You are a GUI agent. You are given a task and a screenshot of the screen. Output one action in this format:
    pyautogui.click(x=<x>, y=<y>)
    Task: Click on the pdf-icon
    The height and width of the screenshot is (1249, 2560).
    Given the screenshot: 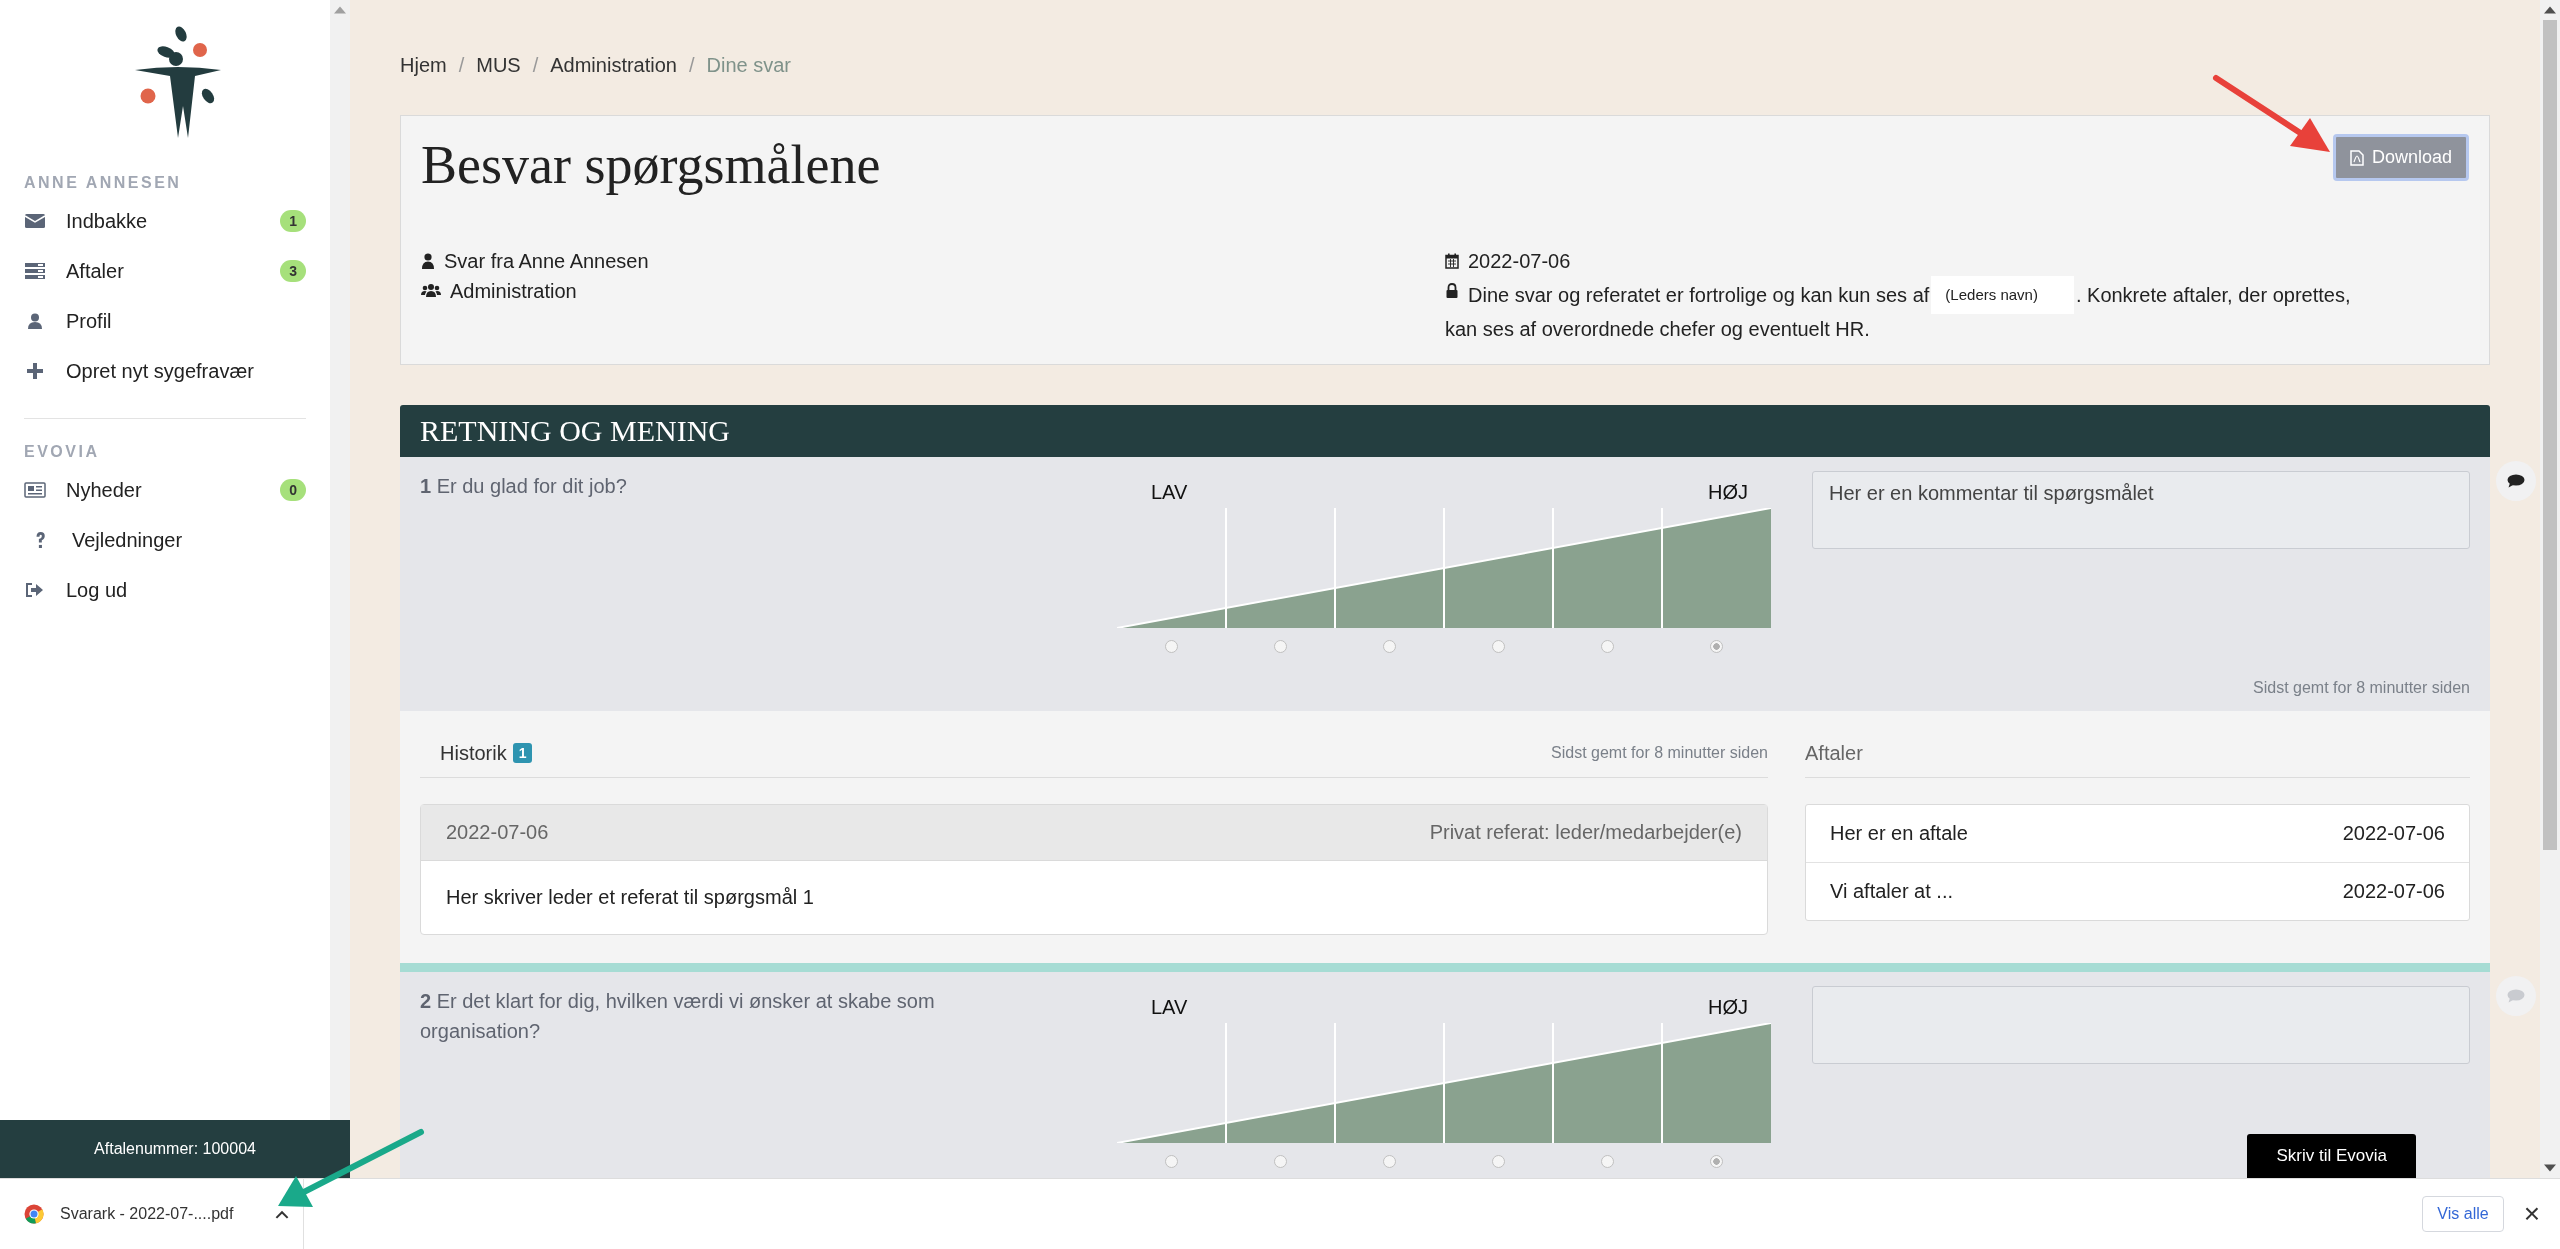 What is the action you would take?
    pyautogui.click(x=2356, y=157)
    